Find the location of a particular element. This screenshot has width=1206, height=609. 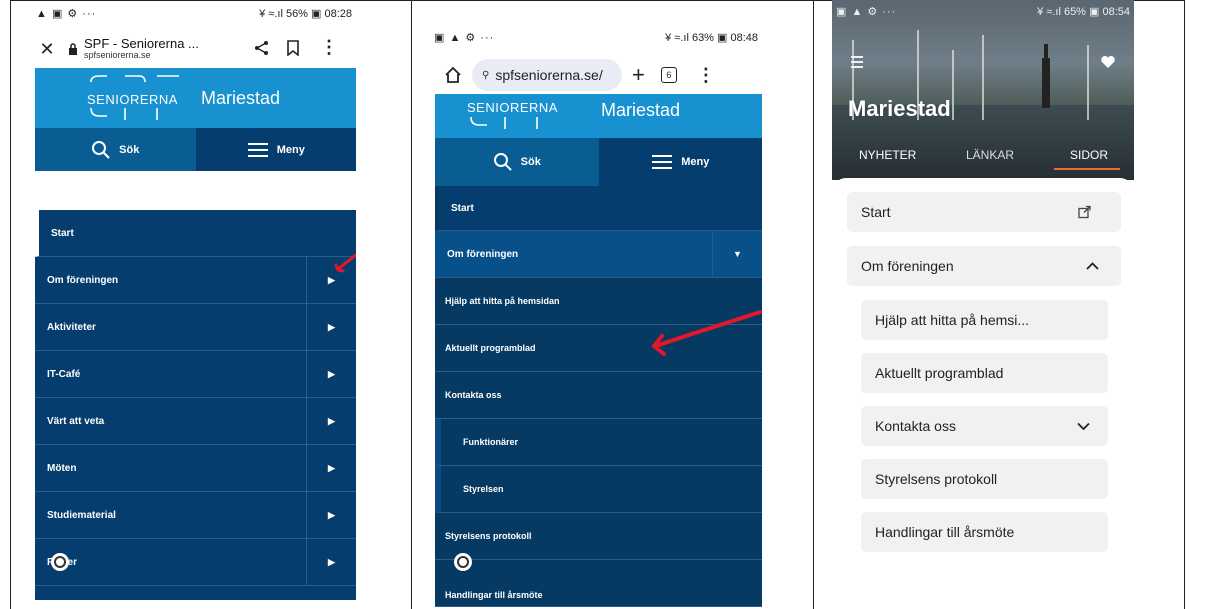

menu-item-om-foreningen: Om föreningen ▼ is located at coordinates (598, 254).